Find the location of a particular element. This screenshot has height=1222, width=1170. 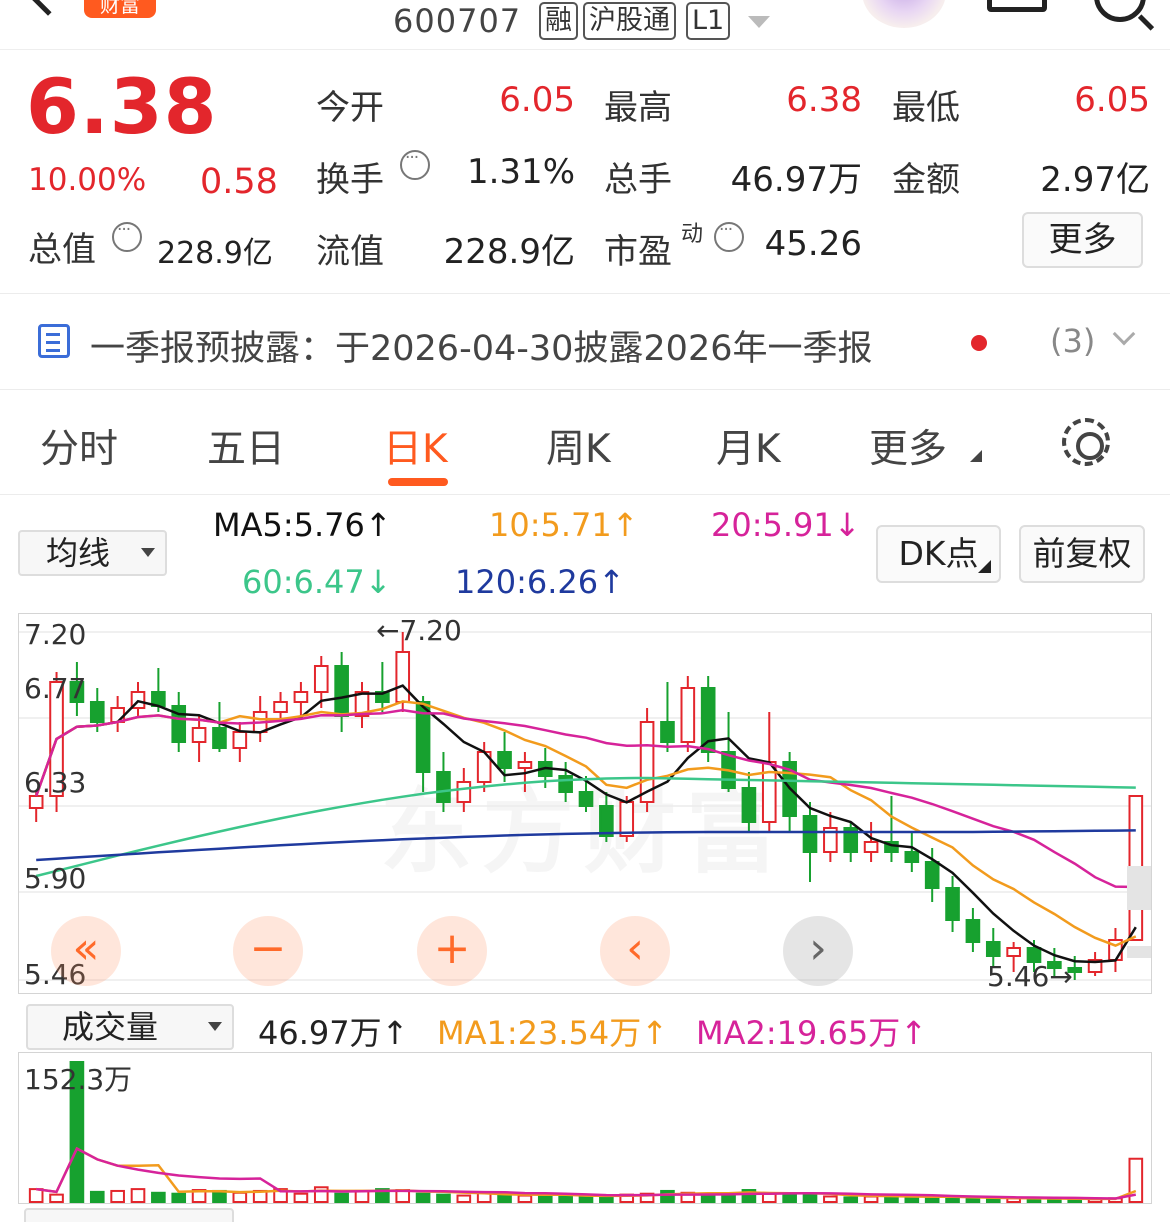

secondary-indicator-select is located at coordinates (129, 1215).